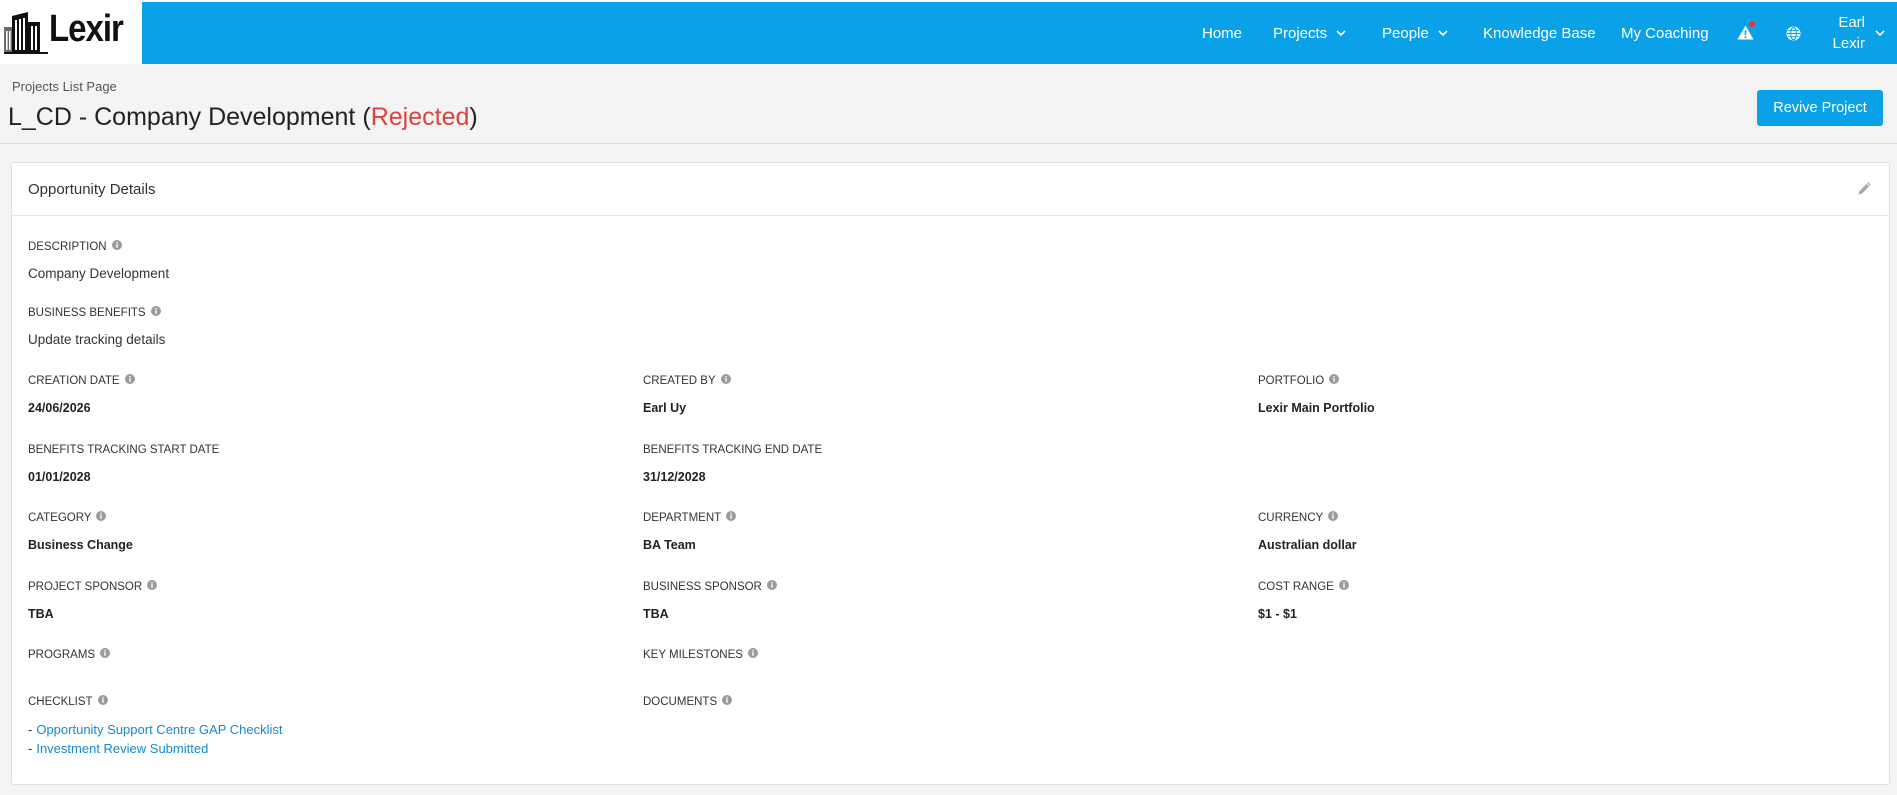  Describe the element at coordinates (1291, 381) in the screenshot. I see `field-portfolio-label: PORTFOLIO` at that location.